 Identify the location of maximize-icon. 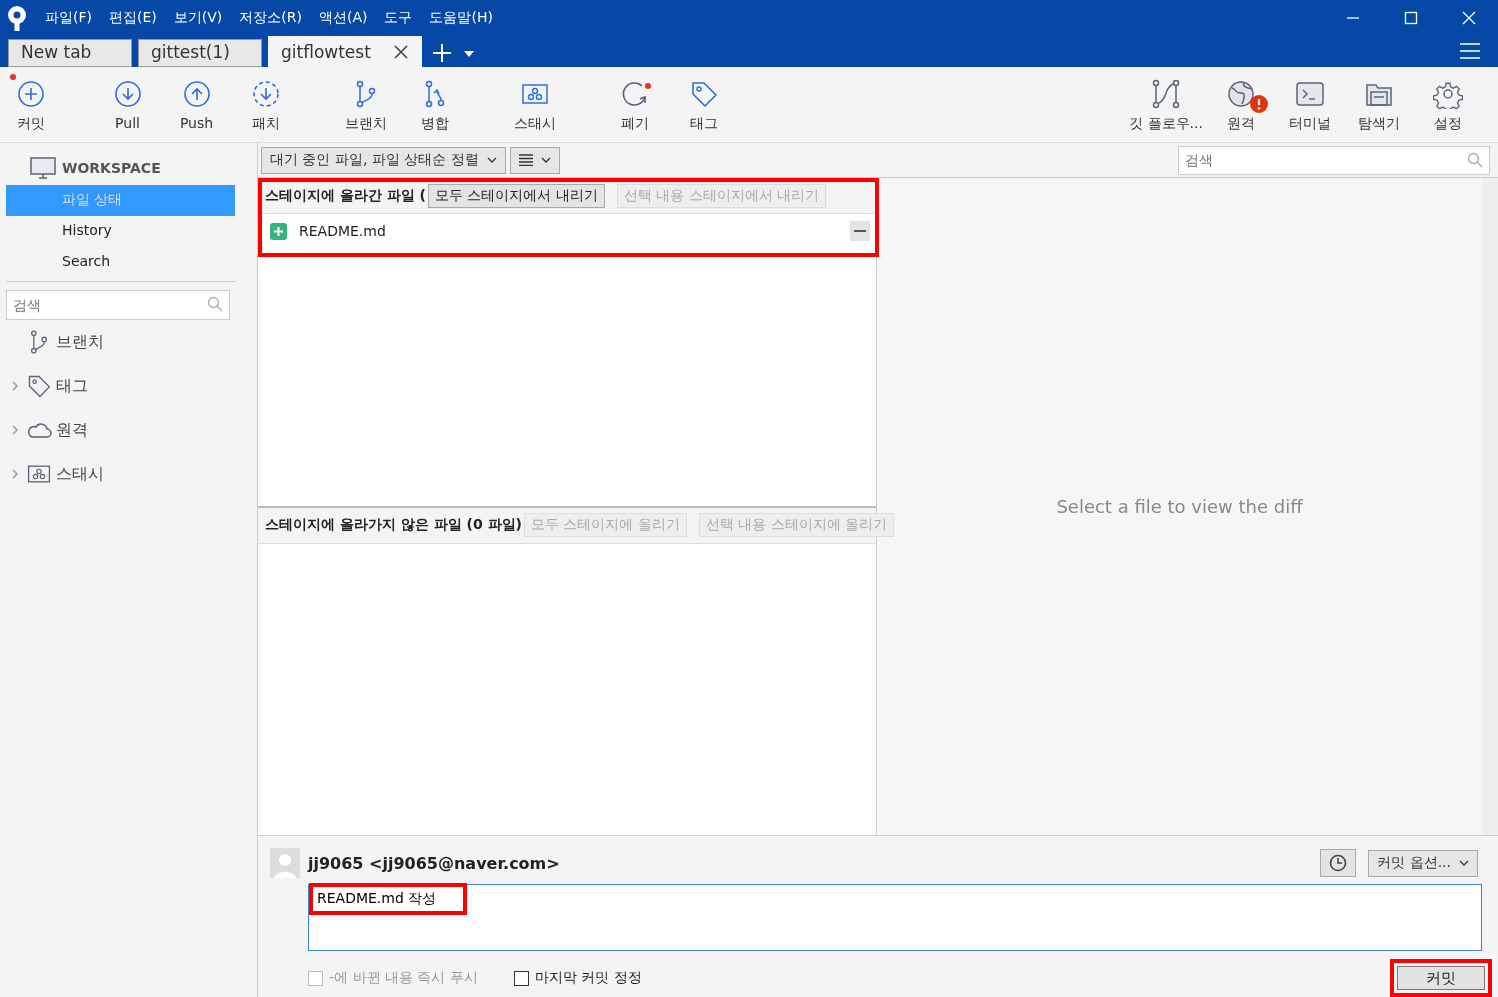
(1411, 18).